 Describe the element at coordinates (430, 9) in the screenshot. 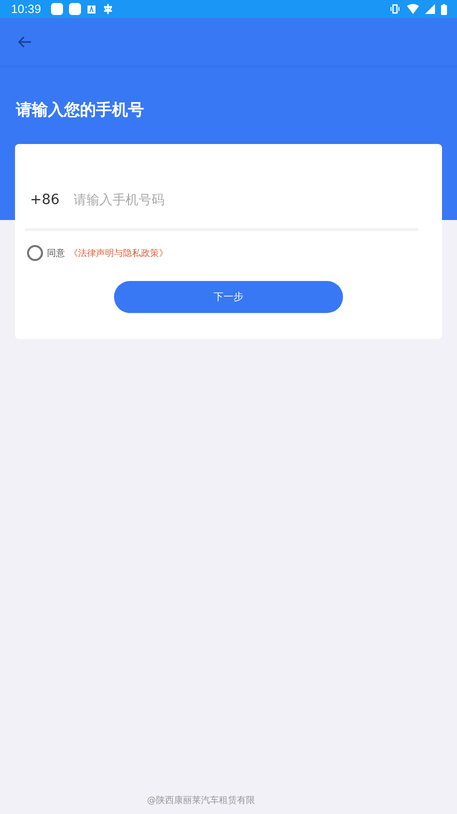

I see `signal-icon` at that location.